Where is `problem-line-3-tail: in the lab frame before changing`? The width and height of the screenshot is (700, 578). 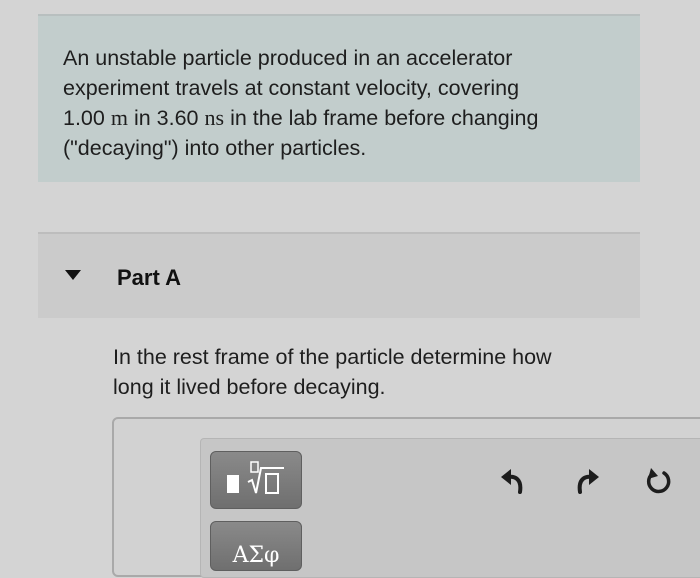
problem-line-3-tail: in the lab frame before changing is located at coordinates (384, 118).